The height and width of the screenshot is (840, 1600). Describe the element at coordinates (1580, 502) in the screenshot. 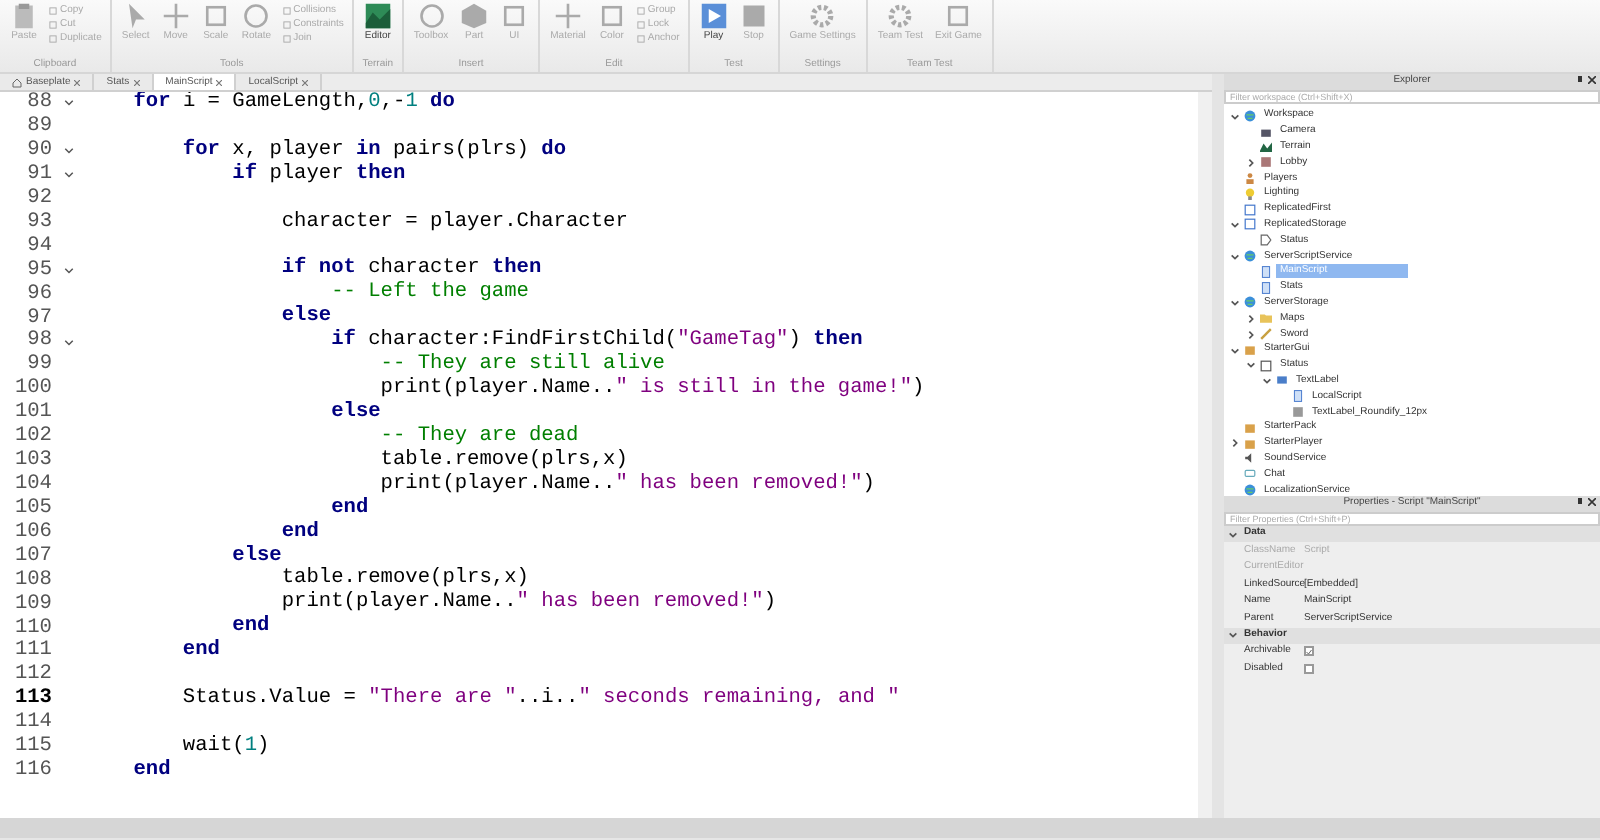

I see `pin-icon` at that location.